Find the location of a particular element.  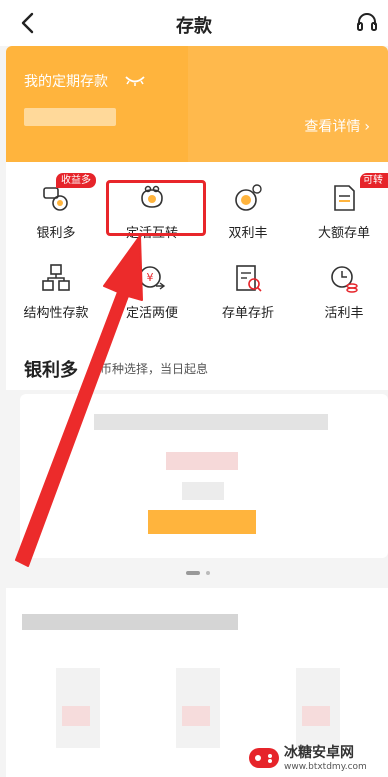

document-icon is located at coordinates (344, 198).